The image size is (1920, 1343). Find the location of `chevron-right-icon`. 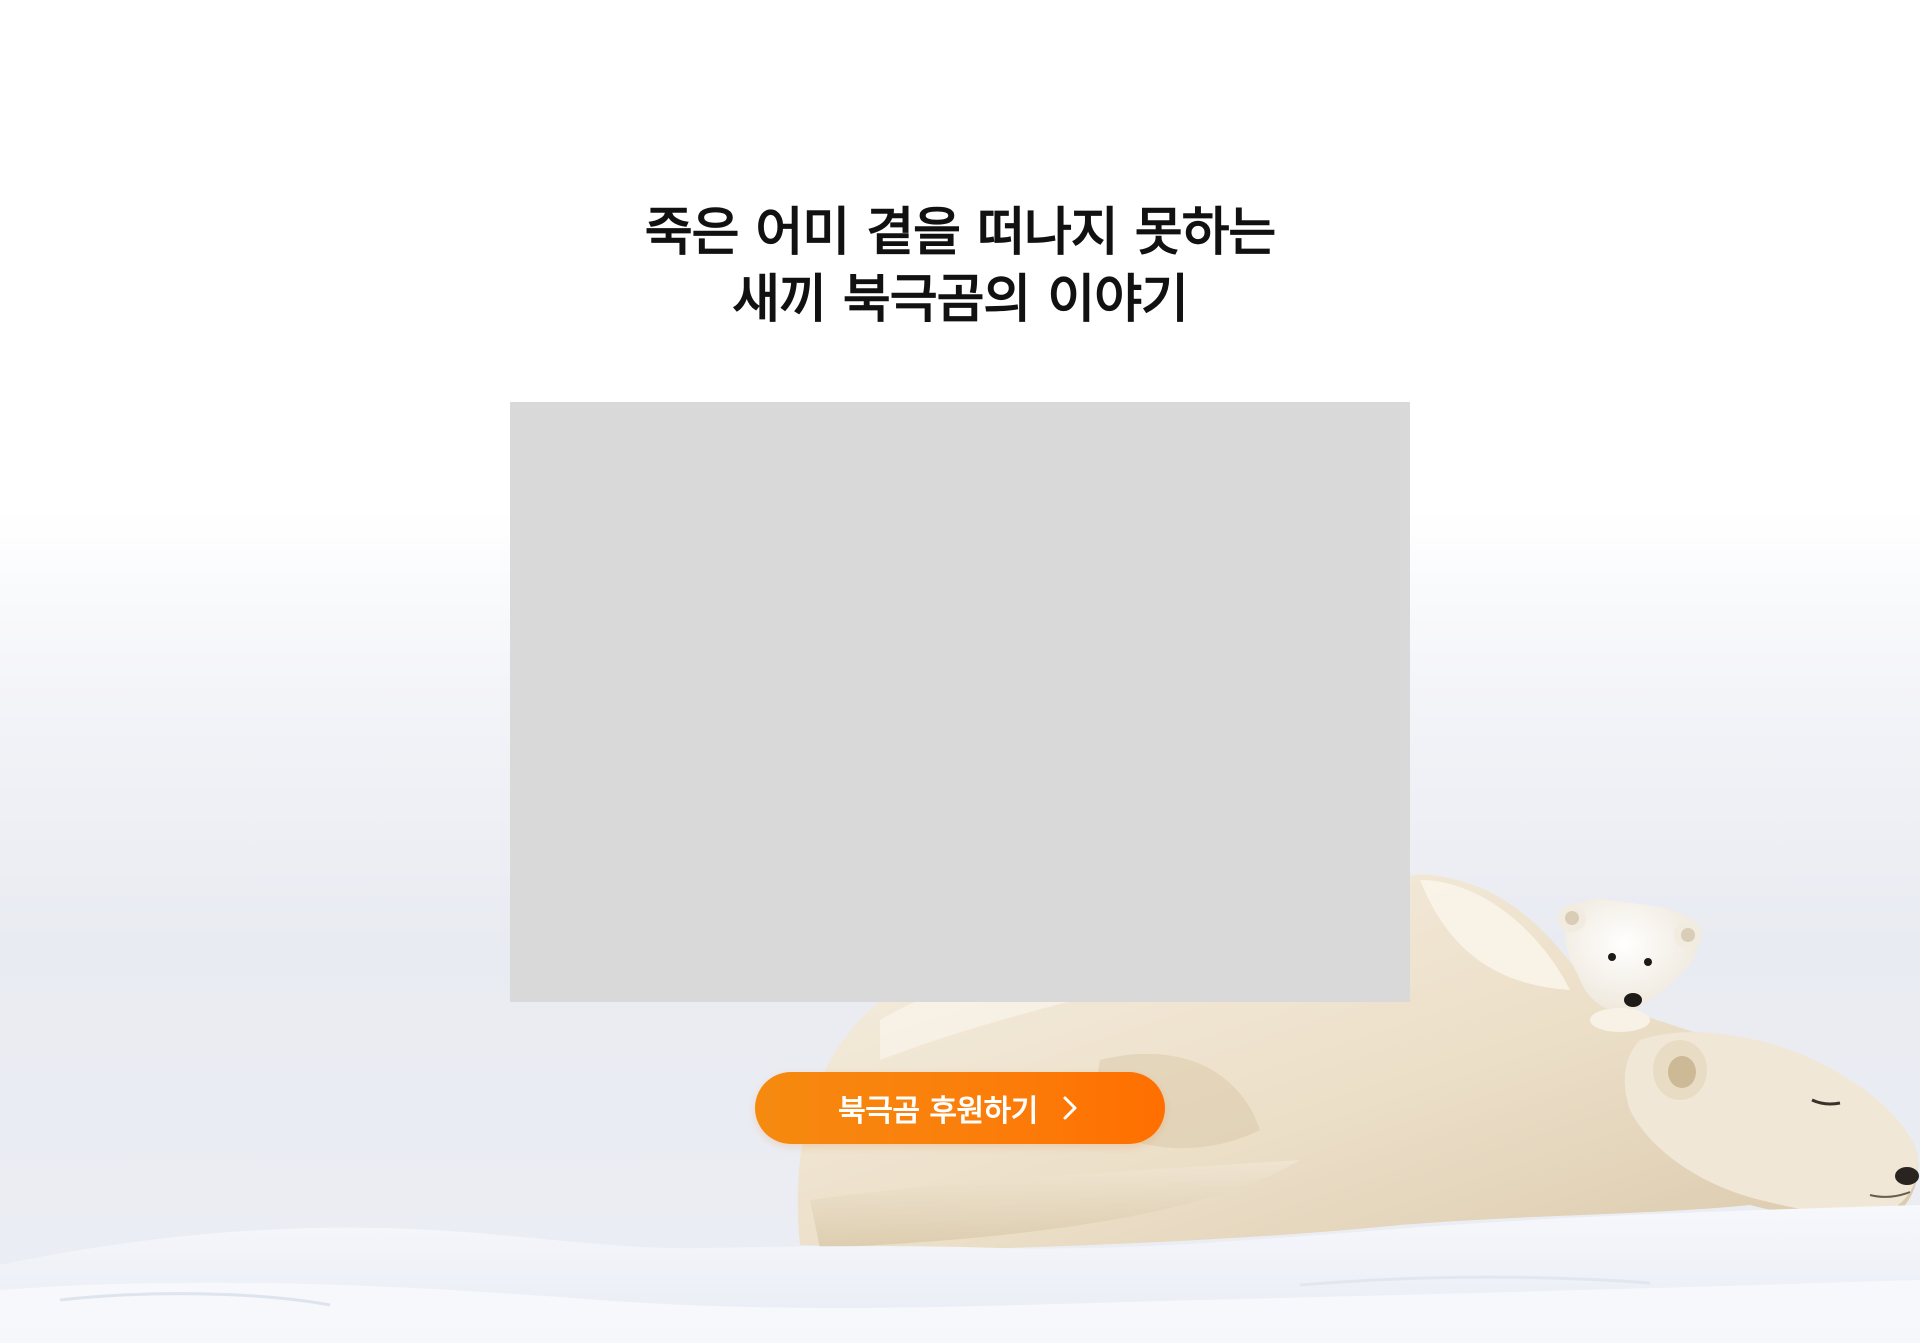

chevron-right-icon is located at coordinates (1070, 1108).